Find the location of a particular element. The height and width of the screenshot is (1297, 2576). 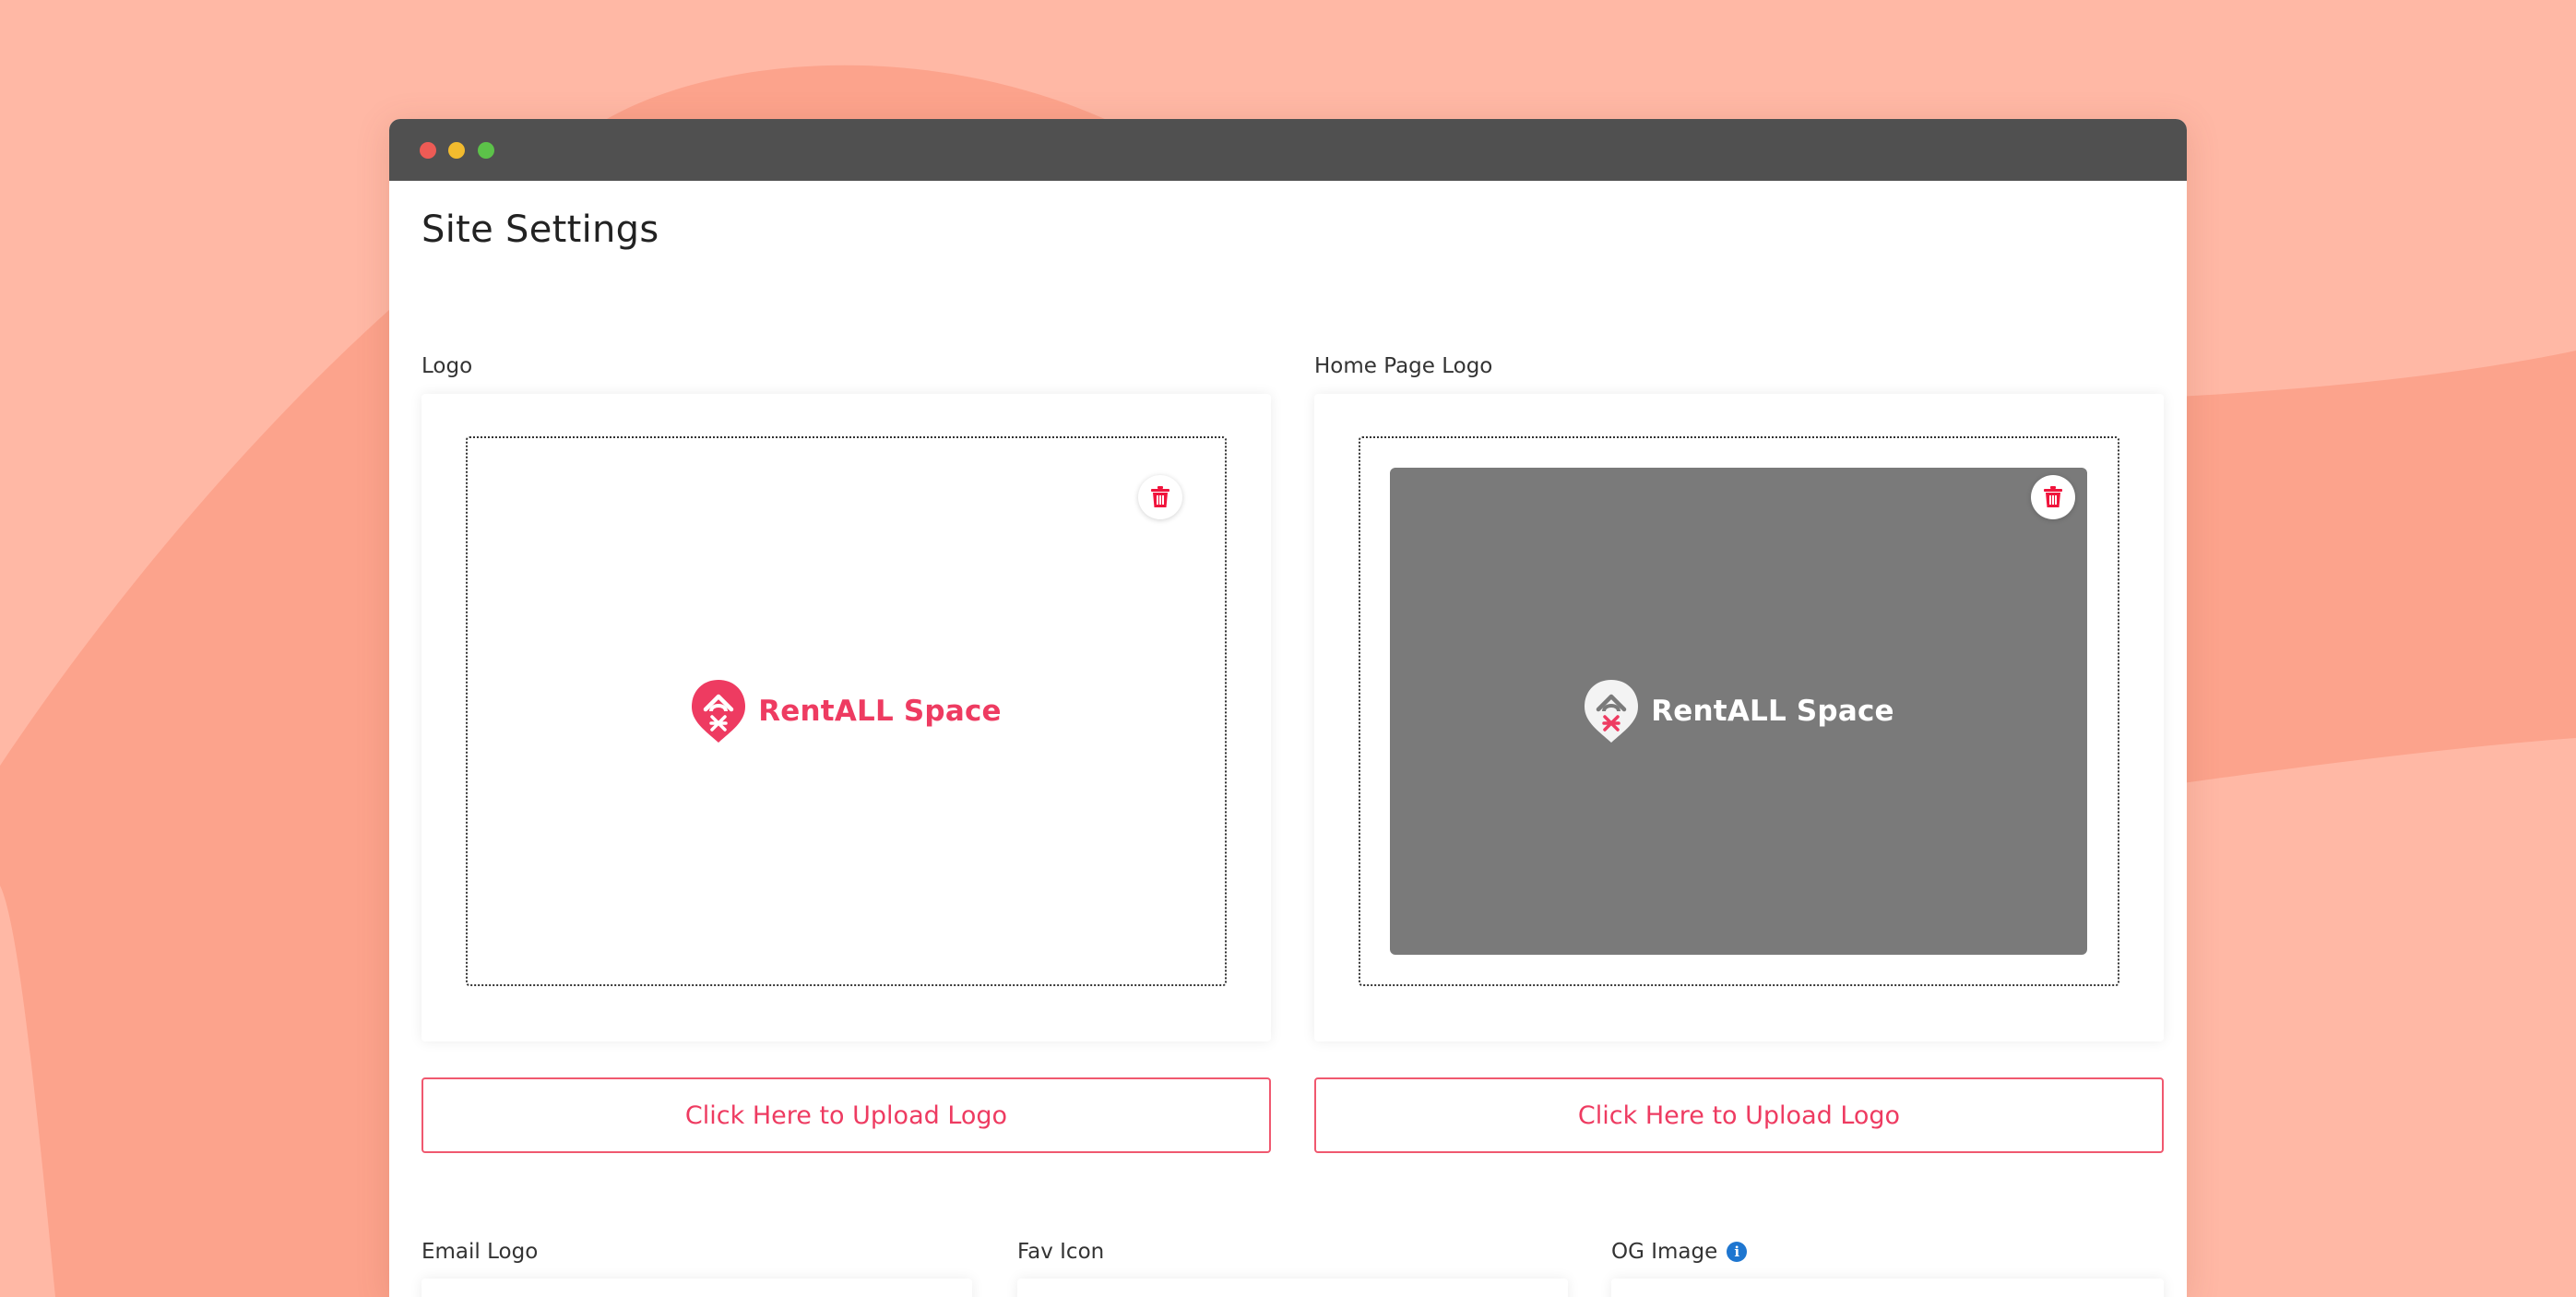

fav-icon-card is located at coordinates (1293, 1288).